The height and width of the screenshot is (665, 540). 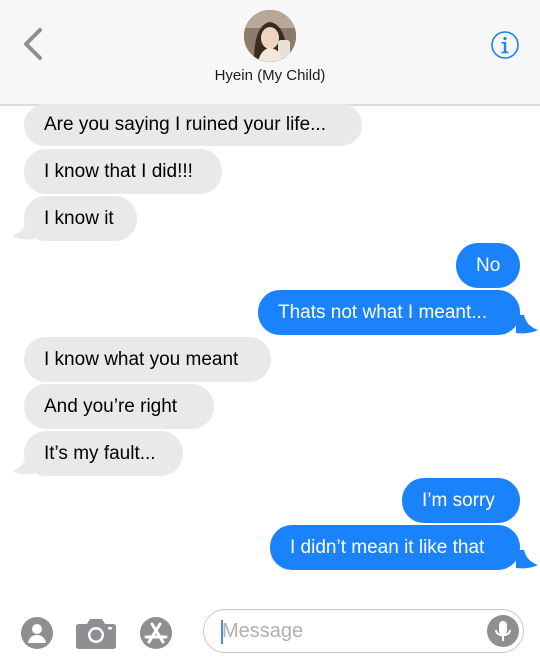 What do you see at coordinates (395, 547) in the screenshot?
I see `outgoing-message: I didn’t mean it like that` at bounding box center [395, 547].